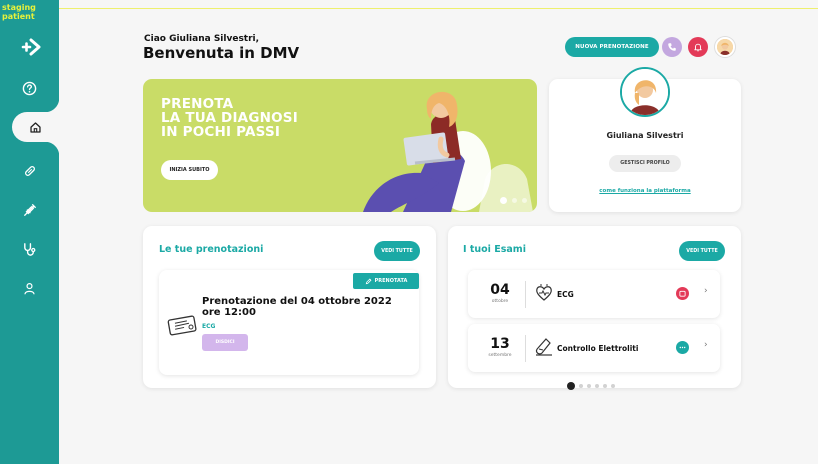 This screenshot has width=818, height=464. I want to click on bell-icon, so click(698, 47).